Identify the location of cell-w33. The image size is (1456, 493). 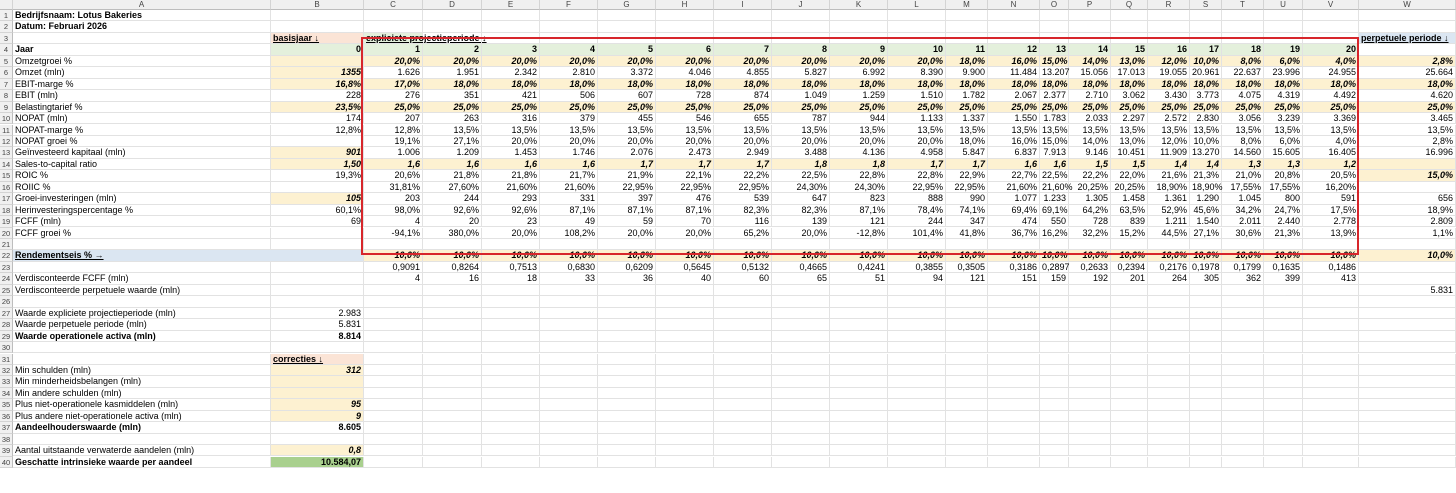
(1407, 382).